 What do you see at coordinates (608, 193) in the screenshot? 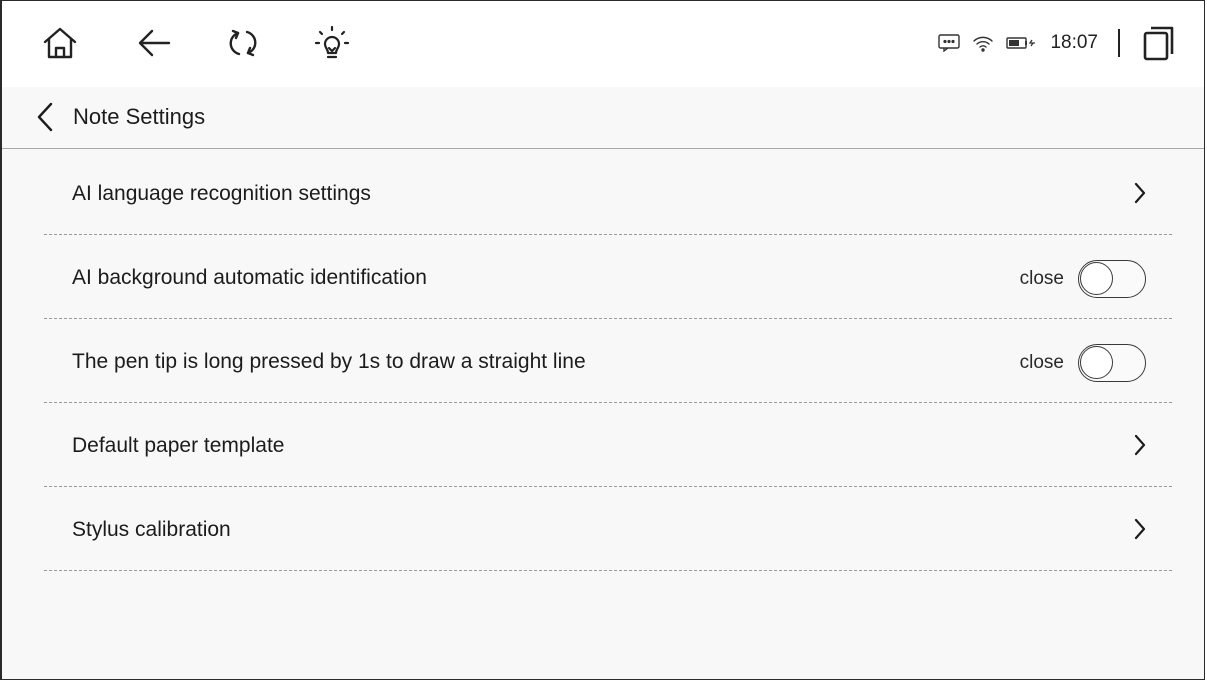
I see `setting-ai-language-recognition: AI language recognition settings` at bounding box center [608, 193].